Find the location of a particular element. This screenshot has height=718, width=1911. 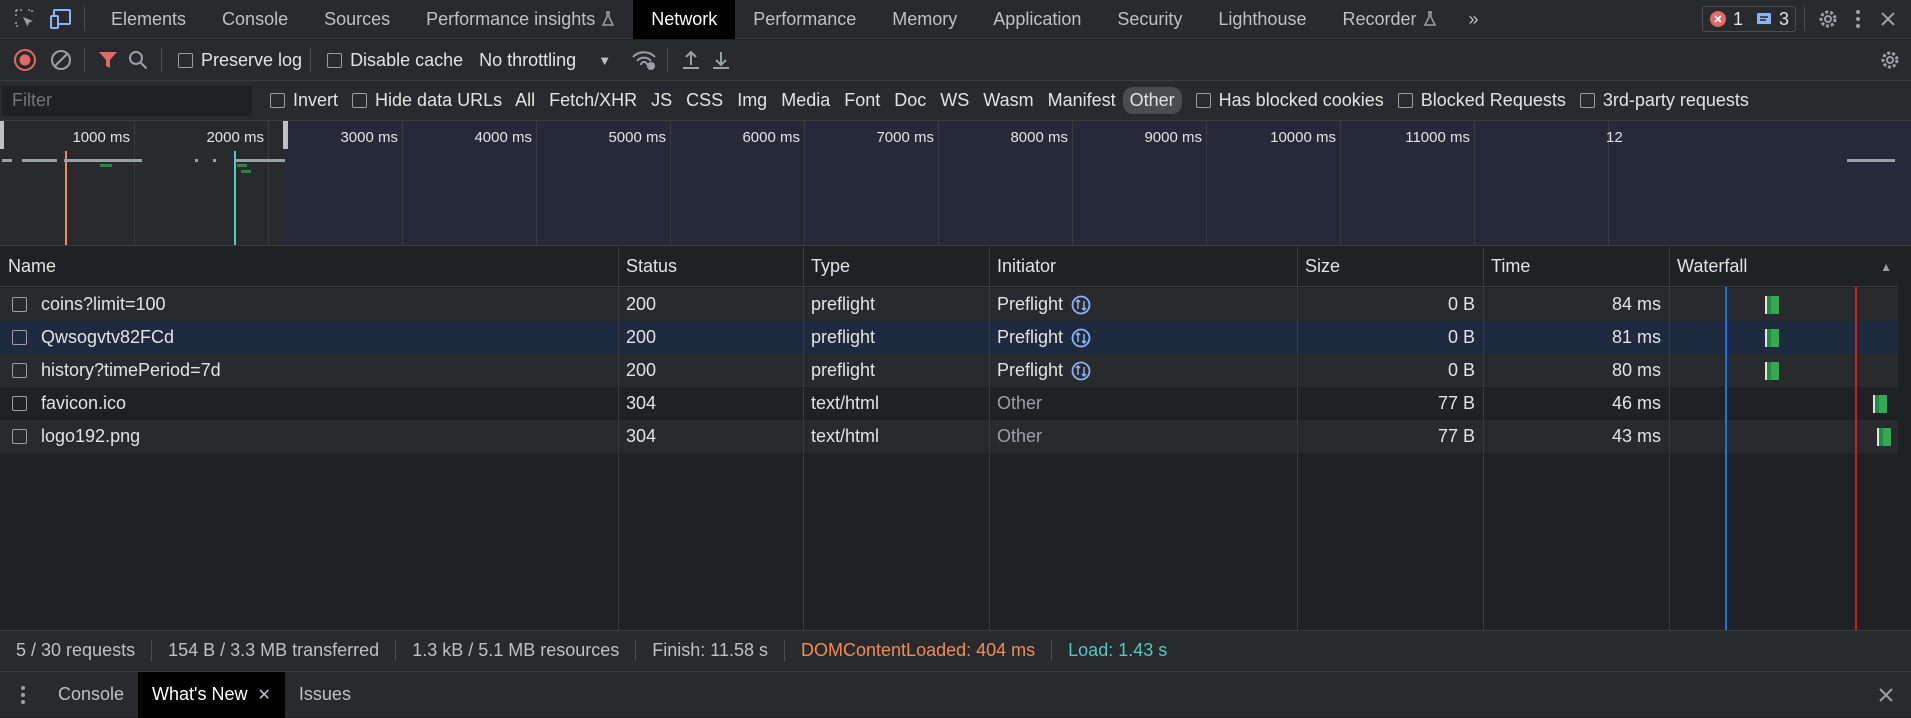

tab-network: Network is located at coordinates (684, 19).